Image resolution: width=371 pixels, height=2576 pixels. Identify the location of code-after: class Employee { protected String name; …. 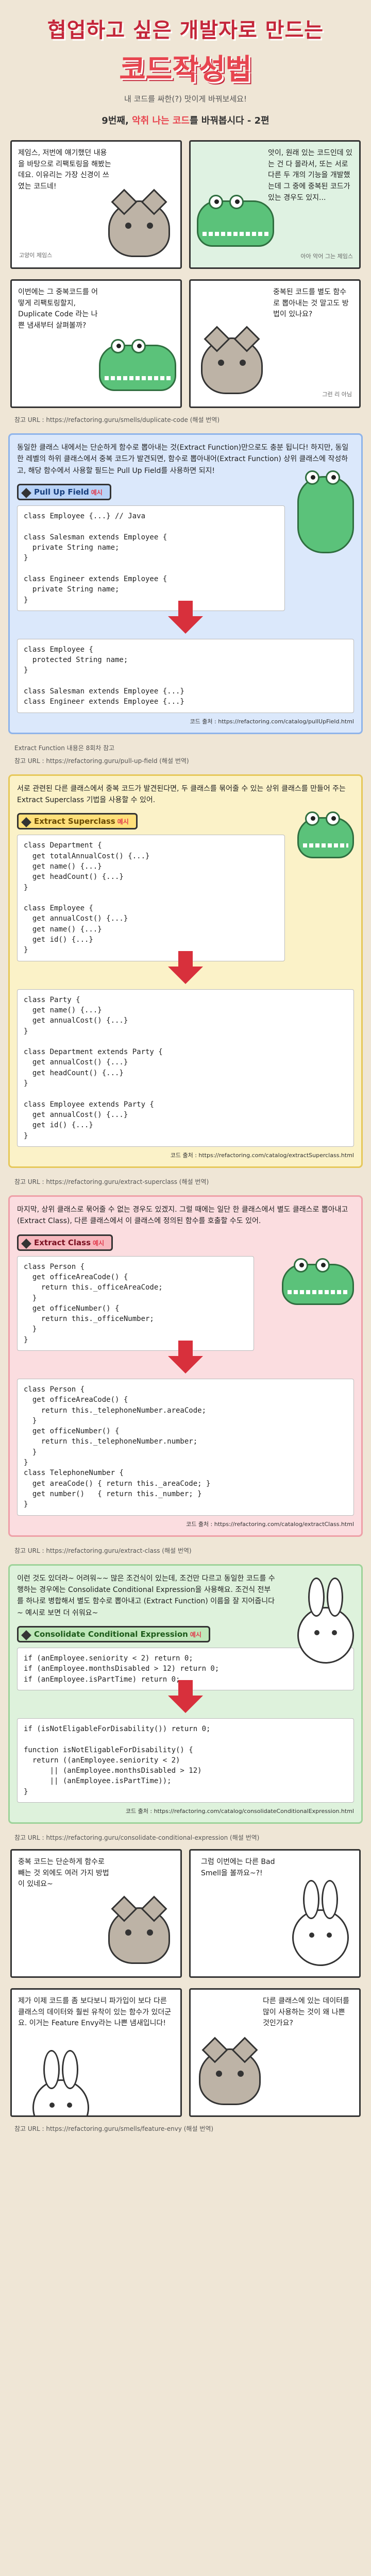
(185, 676).